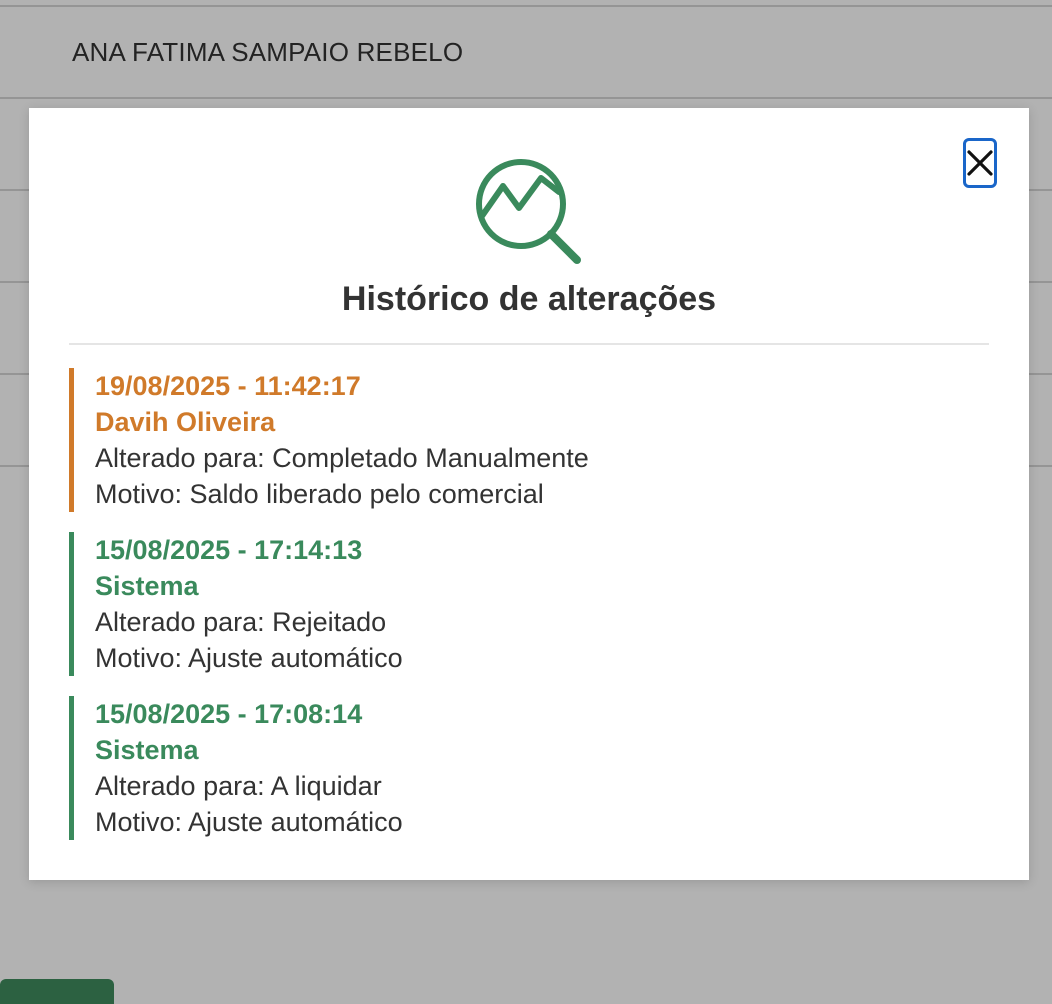 The width and height of the screenshot is (1052, 1004). What do you see at coordinates (229, 714) in the screenshot?
I see `entry-datetime: 15/08/2025 - 17:08:14` at bounding box center [229, 714].